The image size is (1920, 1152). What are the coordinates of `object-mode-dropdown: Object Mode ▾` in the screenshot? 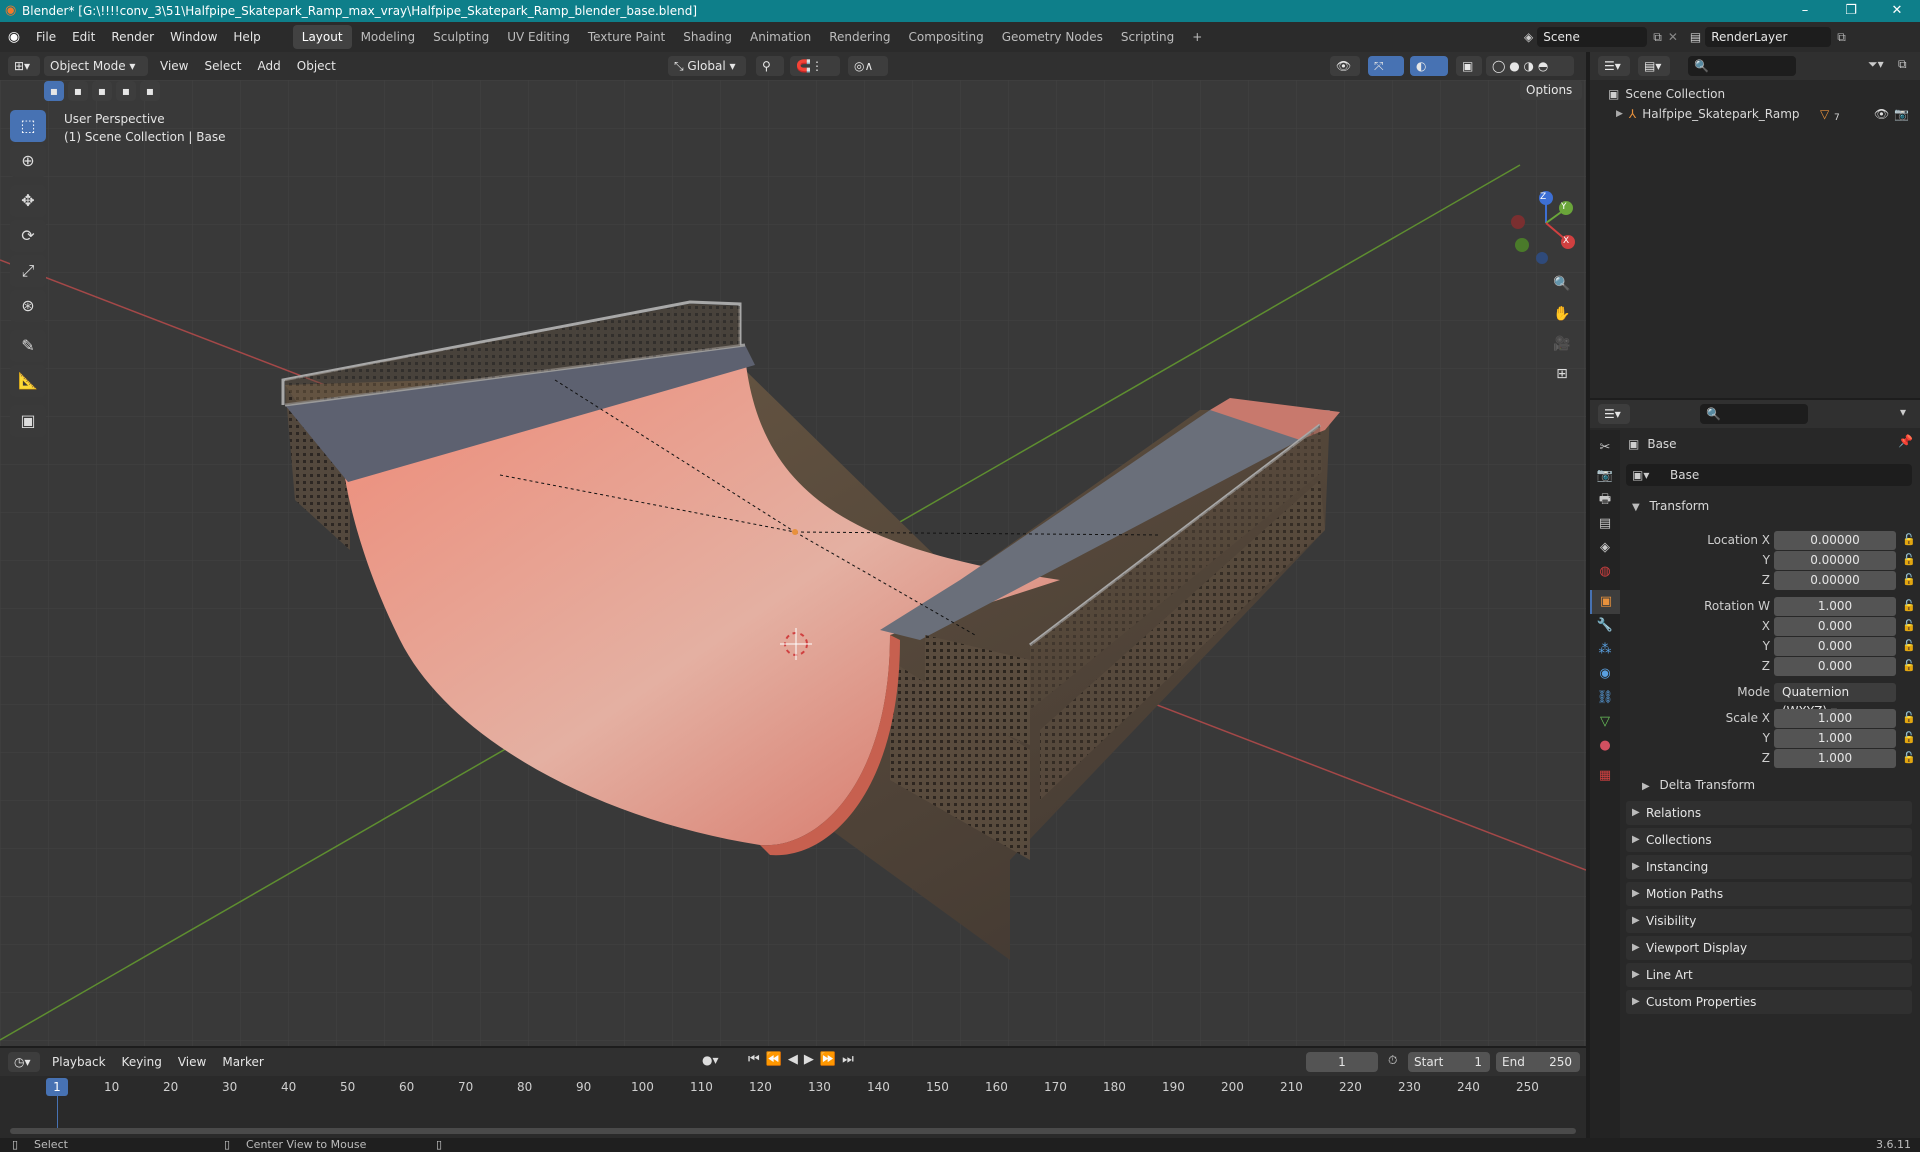 It's located at (96, 66).